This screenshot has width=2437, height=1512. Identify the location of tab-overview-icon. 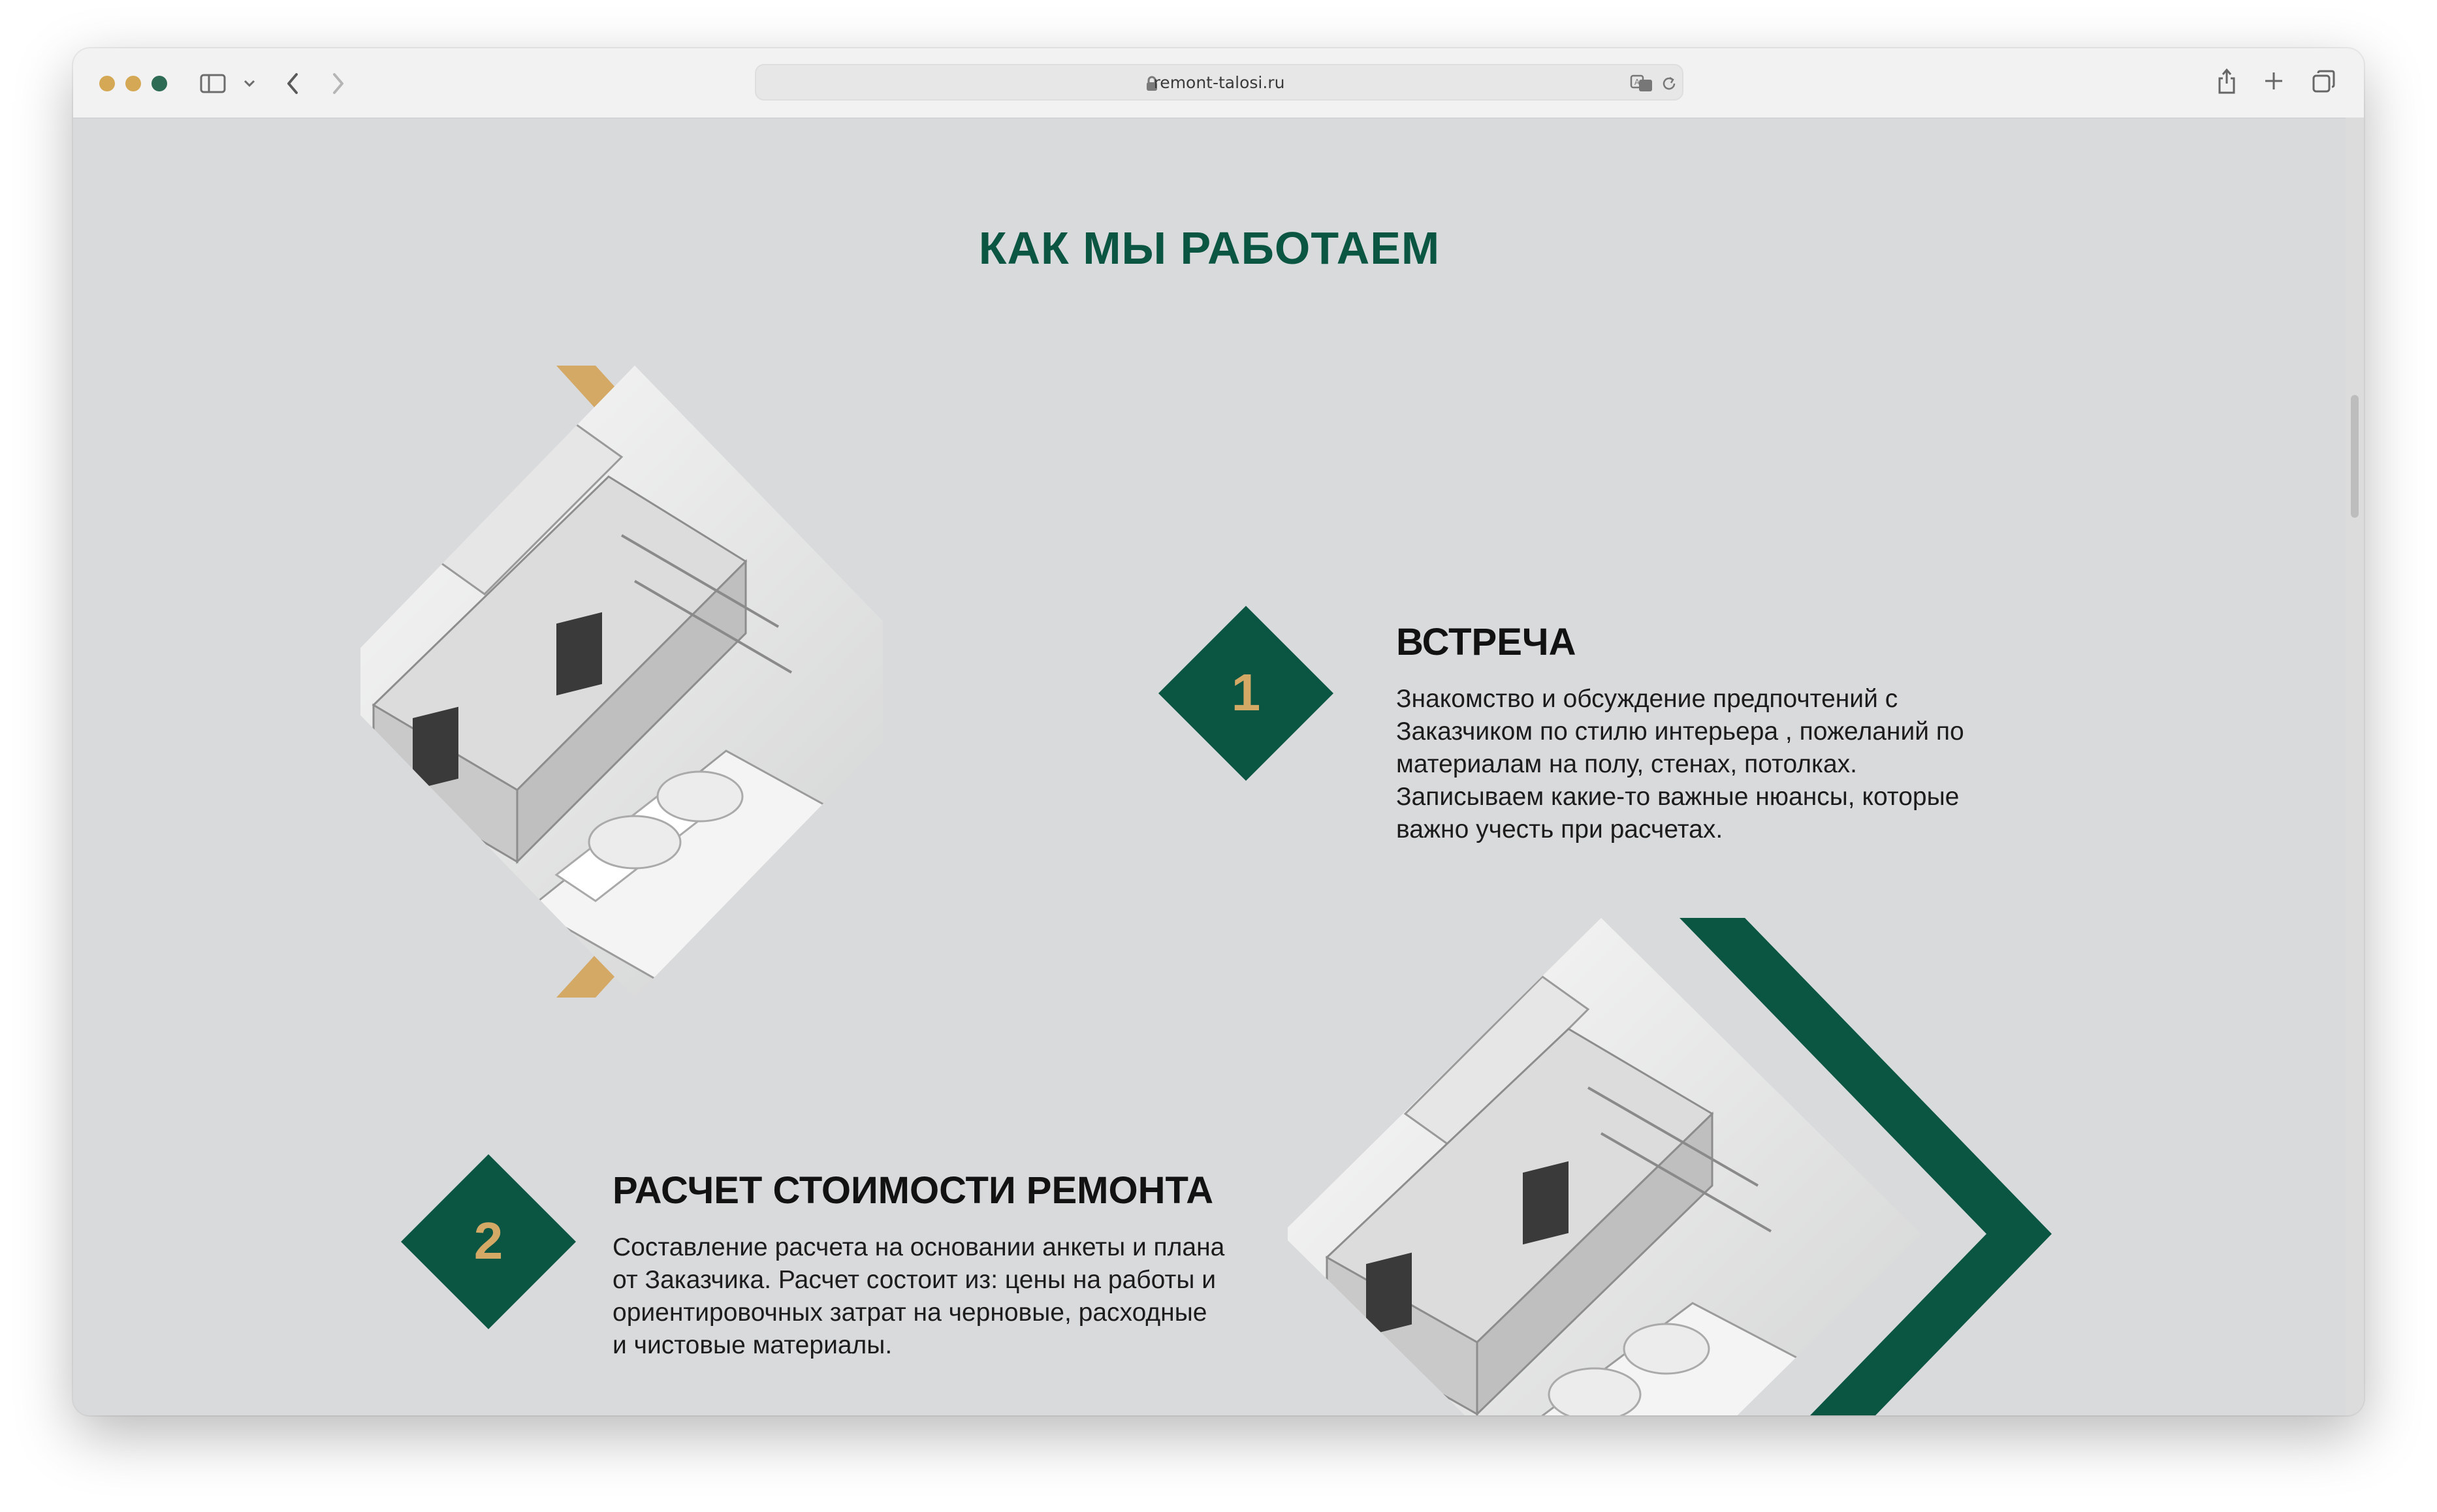
(2324, 81).